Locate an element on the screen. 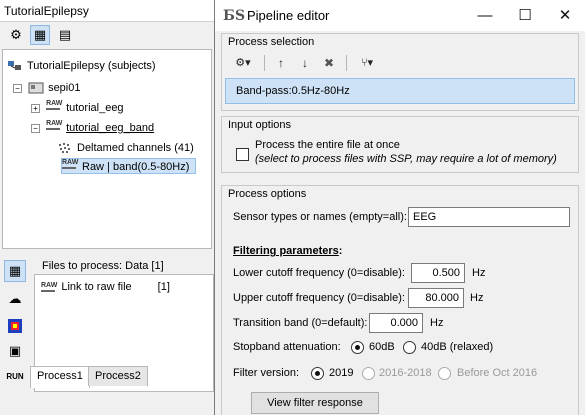 Image resolution: width=585 pixels, height=415 pixels. sources-icon: ▣ is located at coordinates (15, 351).